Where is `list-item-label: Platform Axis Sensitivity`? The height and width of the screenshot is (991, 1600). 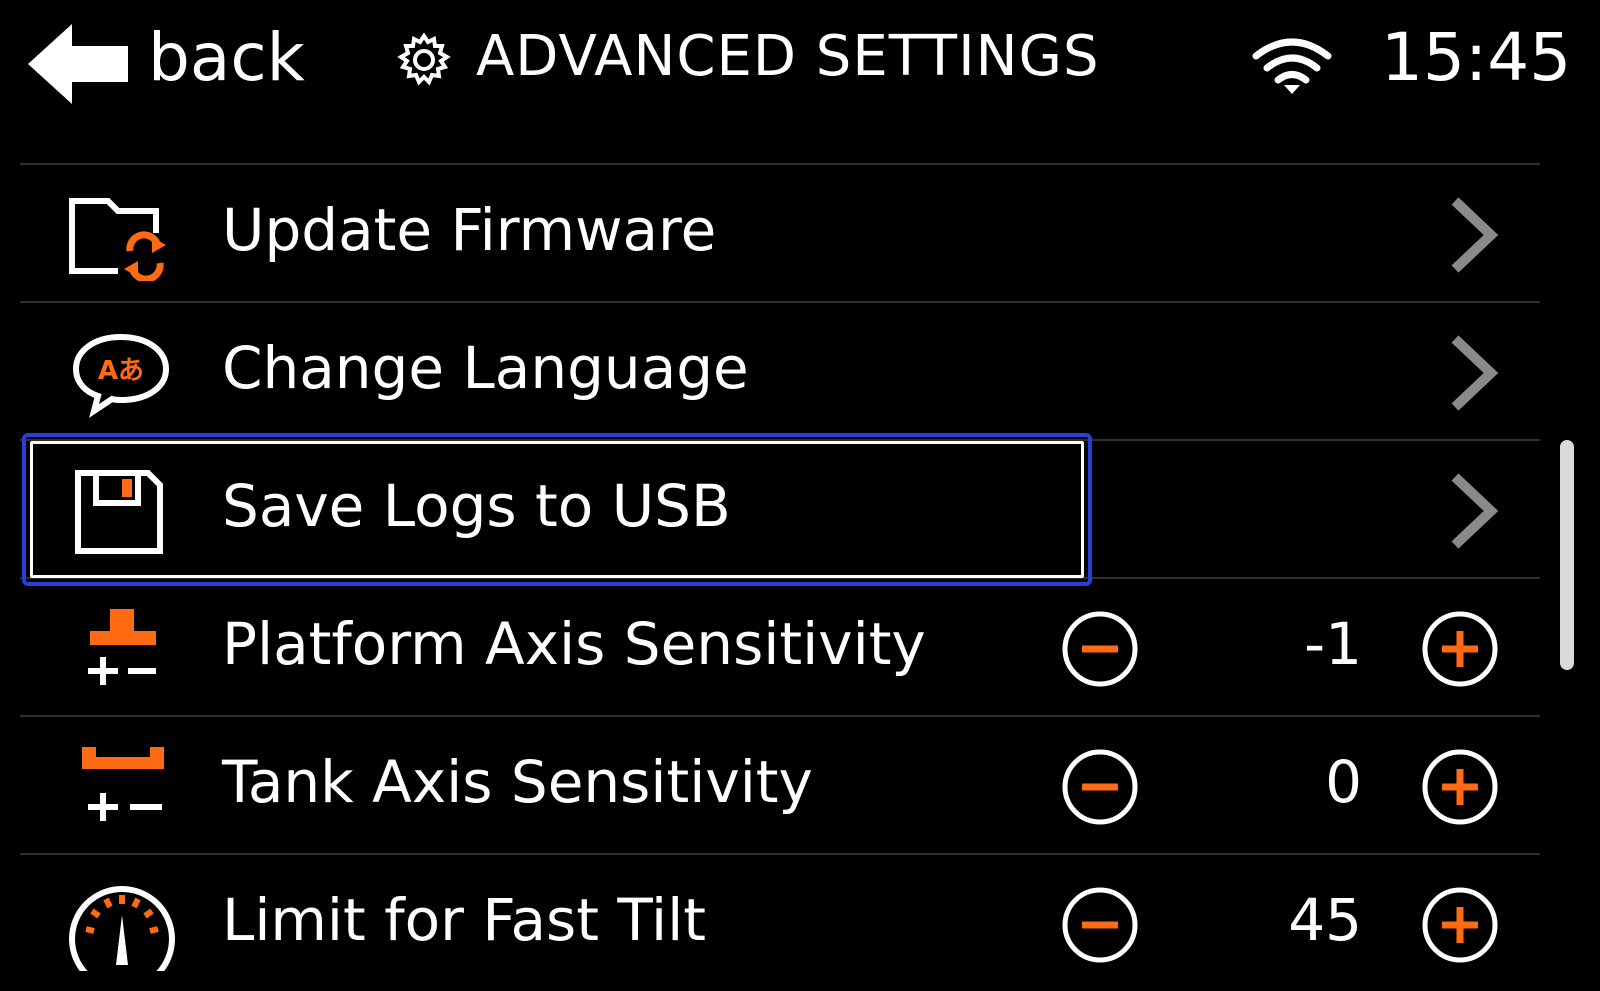
list-item-label: Platform Axis Sensitivity is located at coordinates (574, 644).